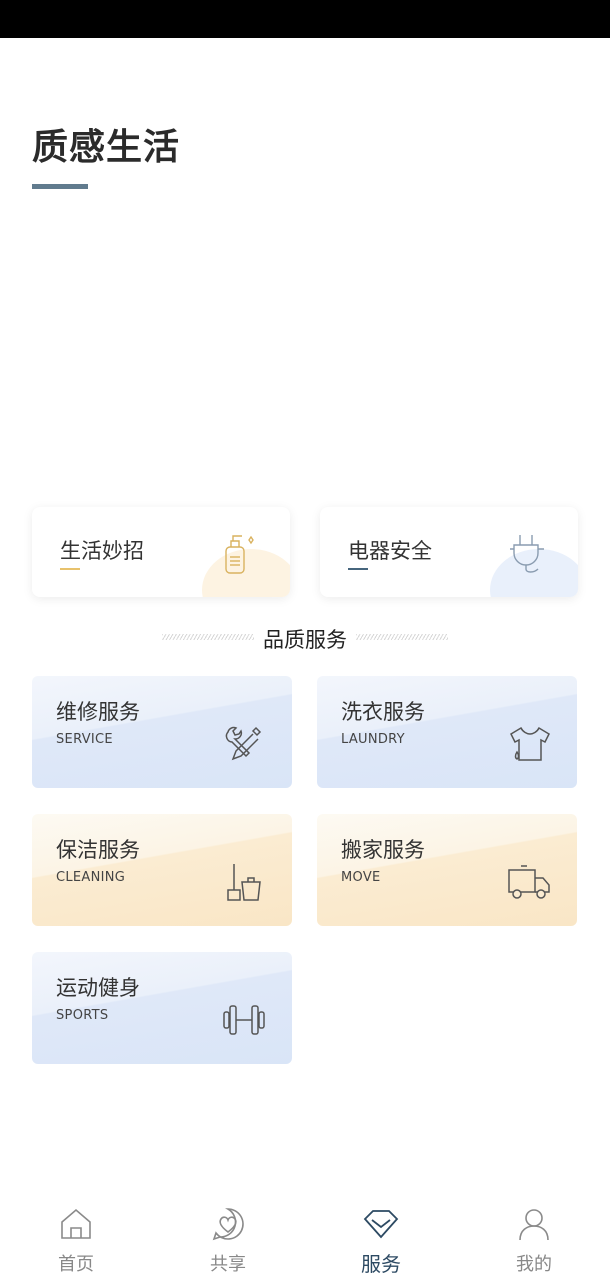 This screenshot has height=1280, width=610. What do you see at coordinates (305, 637) in the screenshot?
I see `section-header: 品质服务` at bounding box center [305, 637].